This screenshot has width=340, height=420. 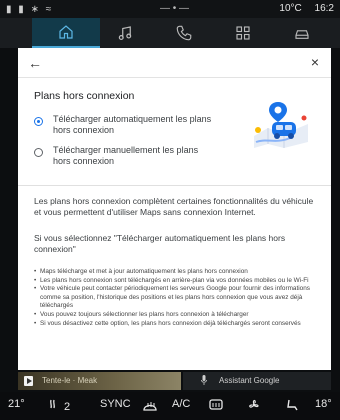 I want to click on tab-home, so click(x=66, y=33).